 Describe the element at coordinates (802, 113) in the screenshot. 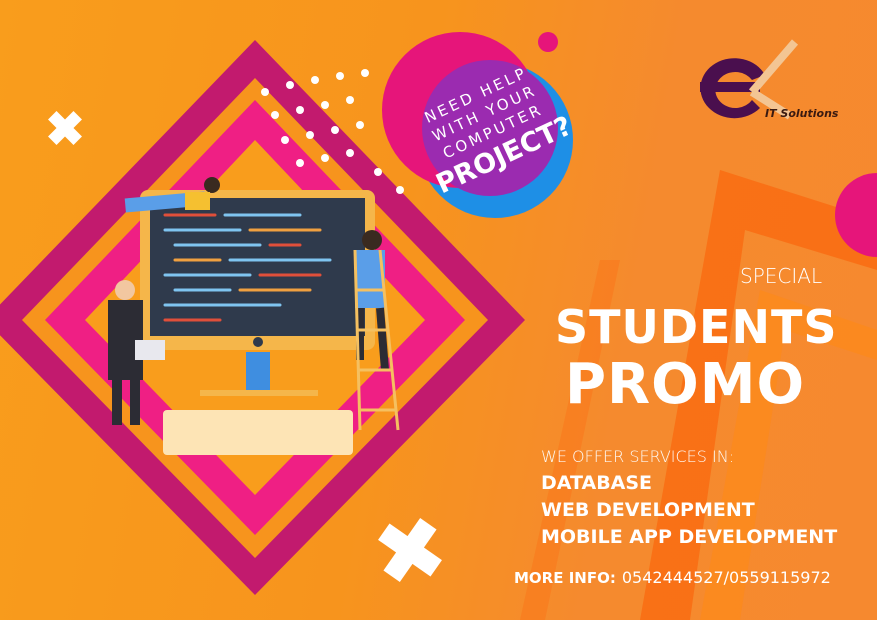

I see `logo-tagline: IT Solutions` at that location.